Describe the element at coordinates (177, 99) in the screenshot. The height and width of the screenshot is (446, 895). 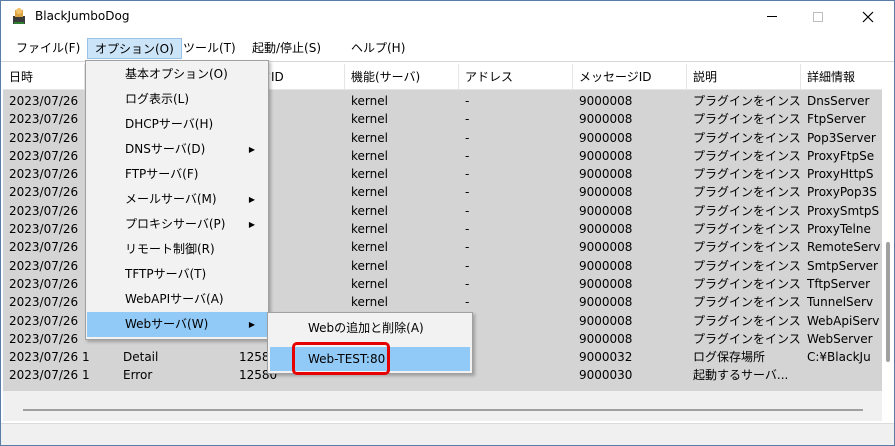
I see `options-menu-item: ログ表示(L)` at that location.